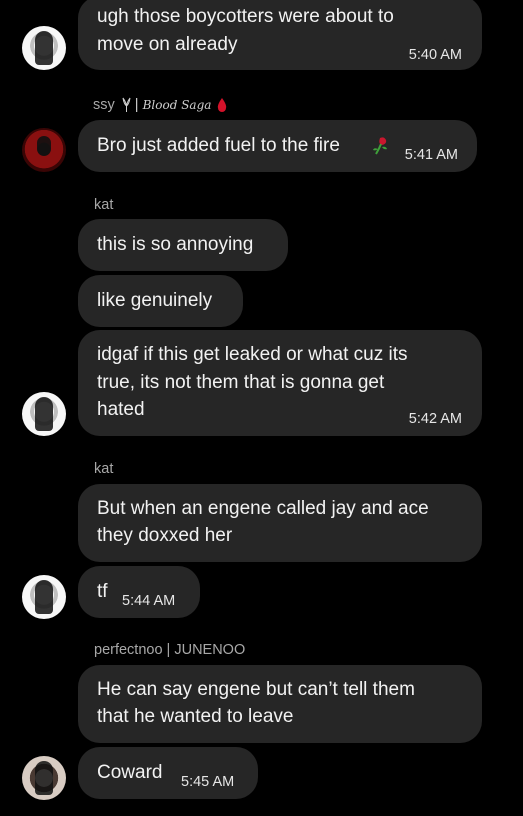 The image size is (523, 816). What do you see at coordinates (435, 419) in the screenshot?
I see `message-time: 5:42 AM` at bounding box center [435, 419].